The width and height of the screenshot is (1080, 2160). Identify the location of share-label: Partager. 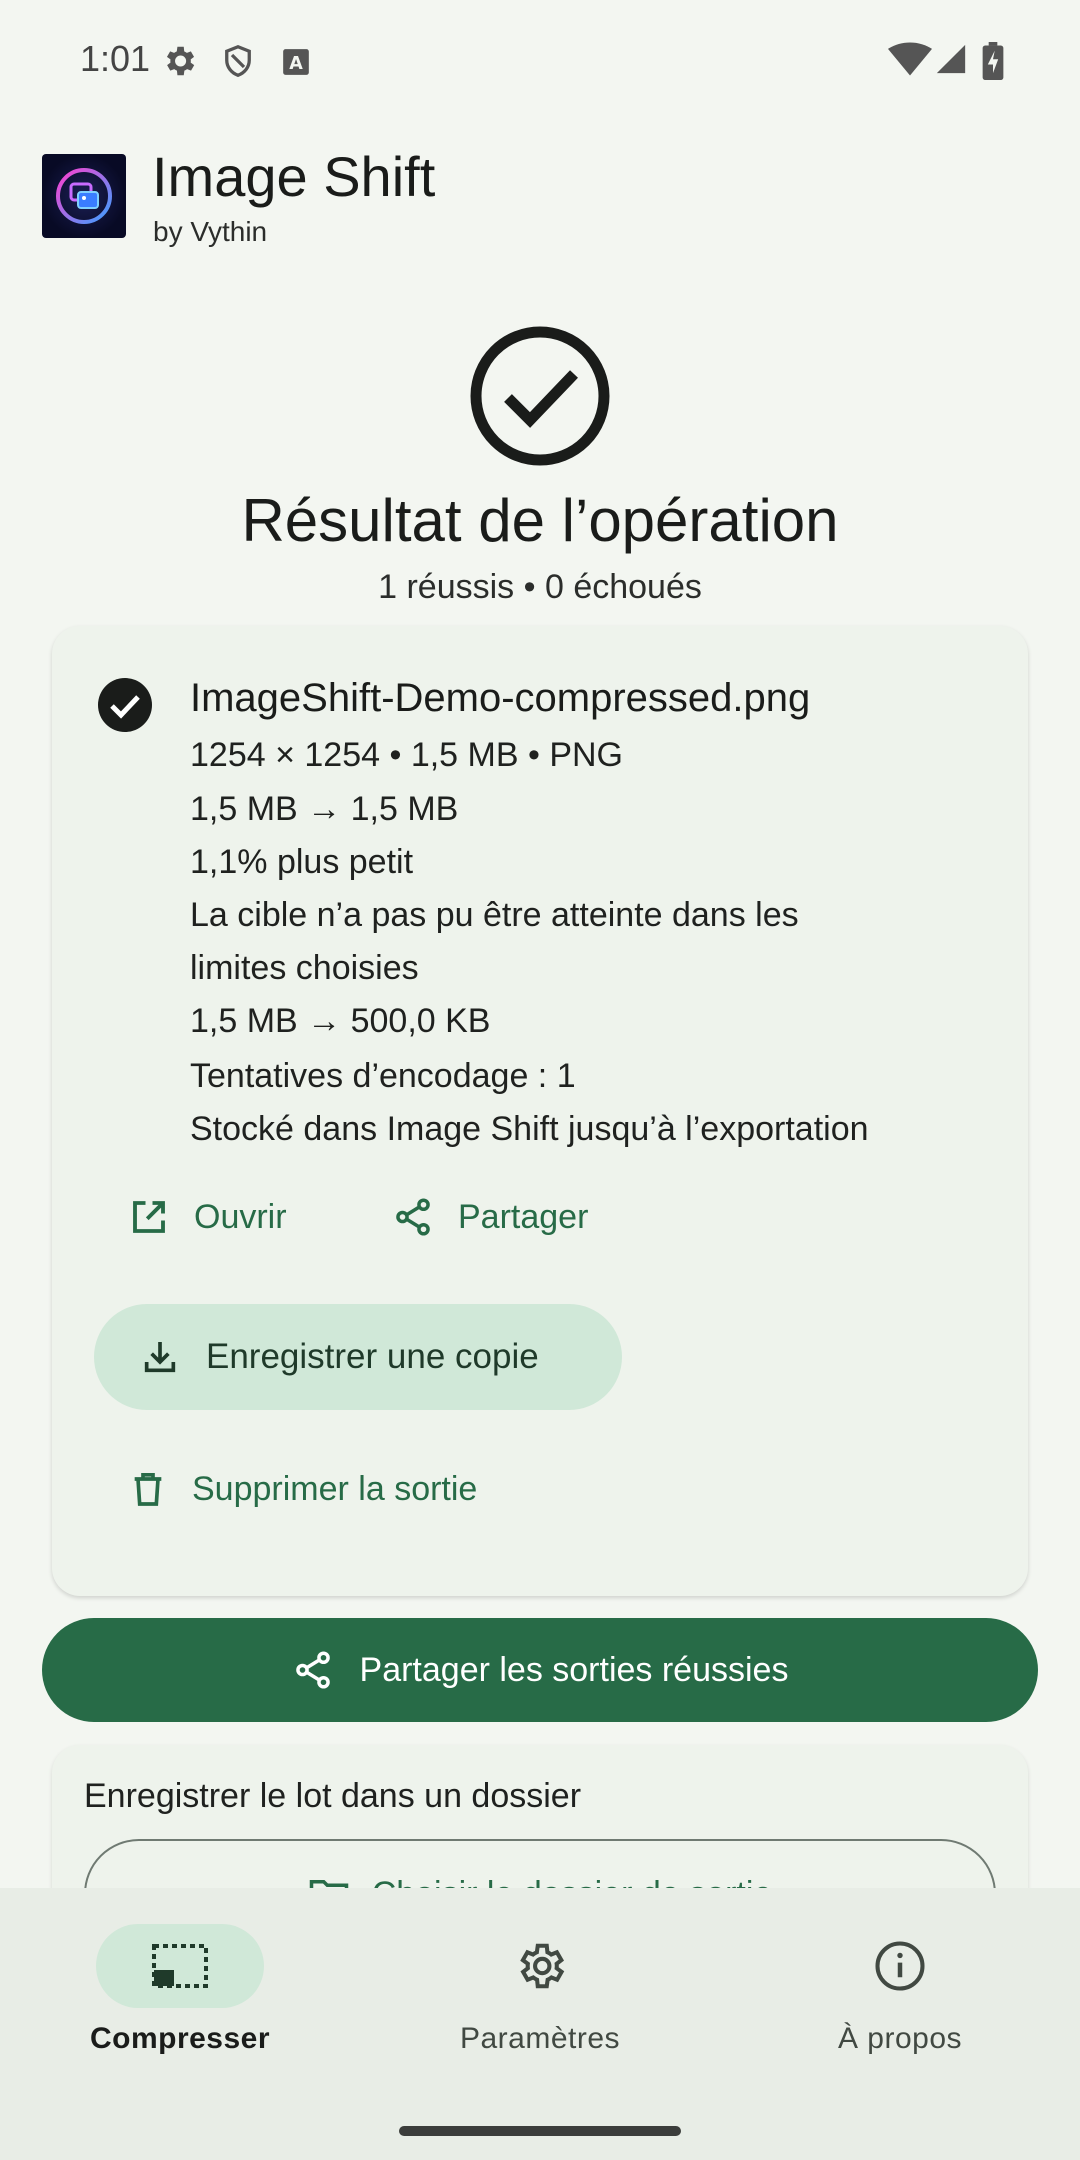
(523, 1216).